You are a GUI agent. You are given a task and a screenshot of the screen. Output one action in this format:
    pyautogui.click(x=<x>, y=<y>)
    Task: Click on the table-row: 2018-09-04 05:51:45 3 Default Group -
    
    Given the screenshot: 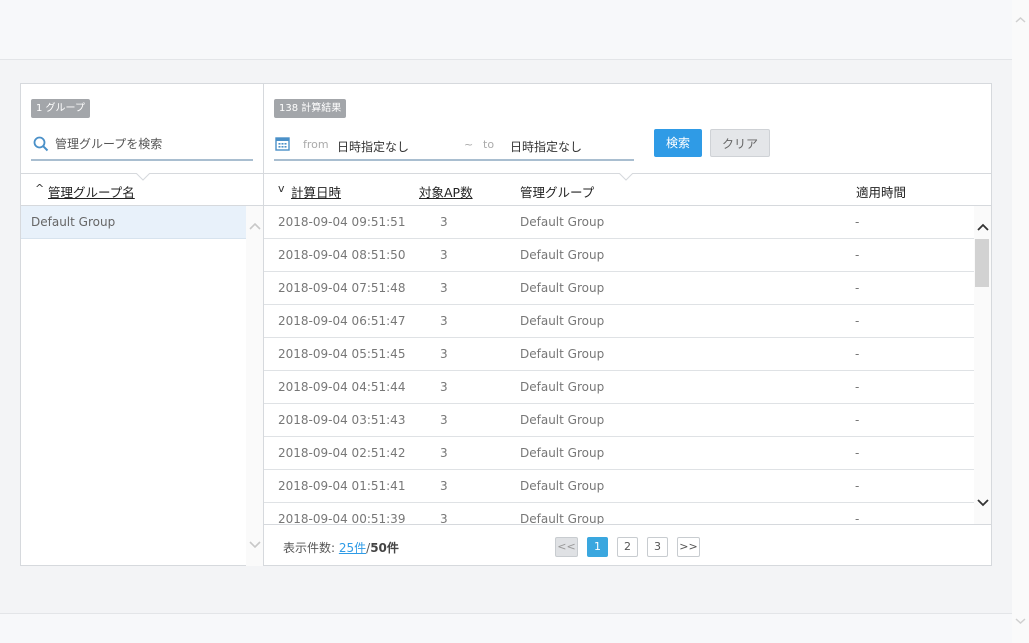 What is the action you would take?
    pyautogui.click(x=619, y=354)
    